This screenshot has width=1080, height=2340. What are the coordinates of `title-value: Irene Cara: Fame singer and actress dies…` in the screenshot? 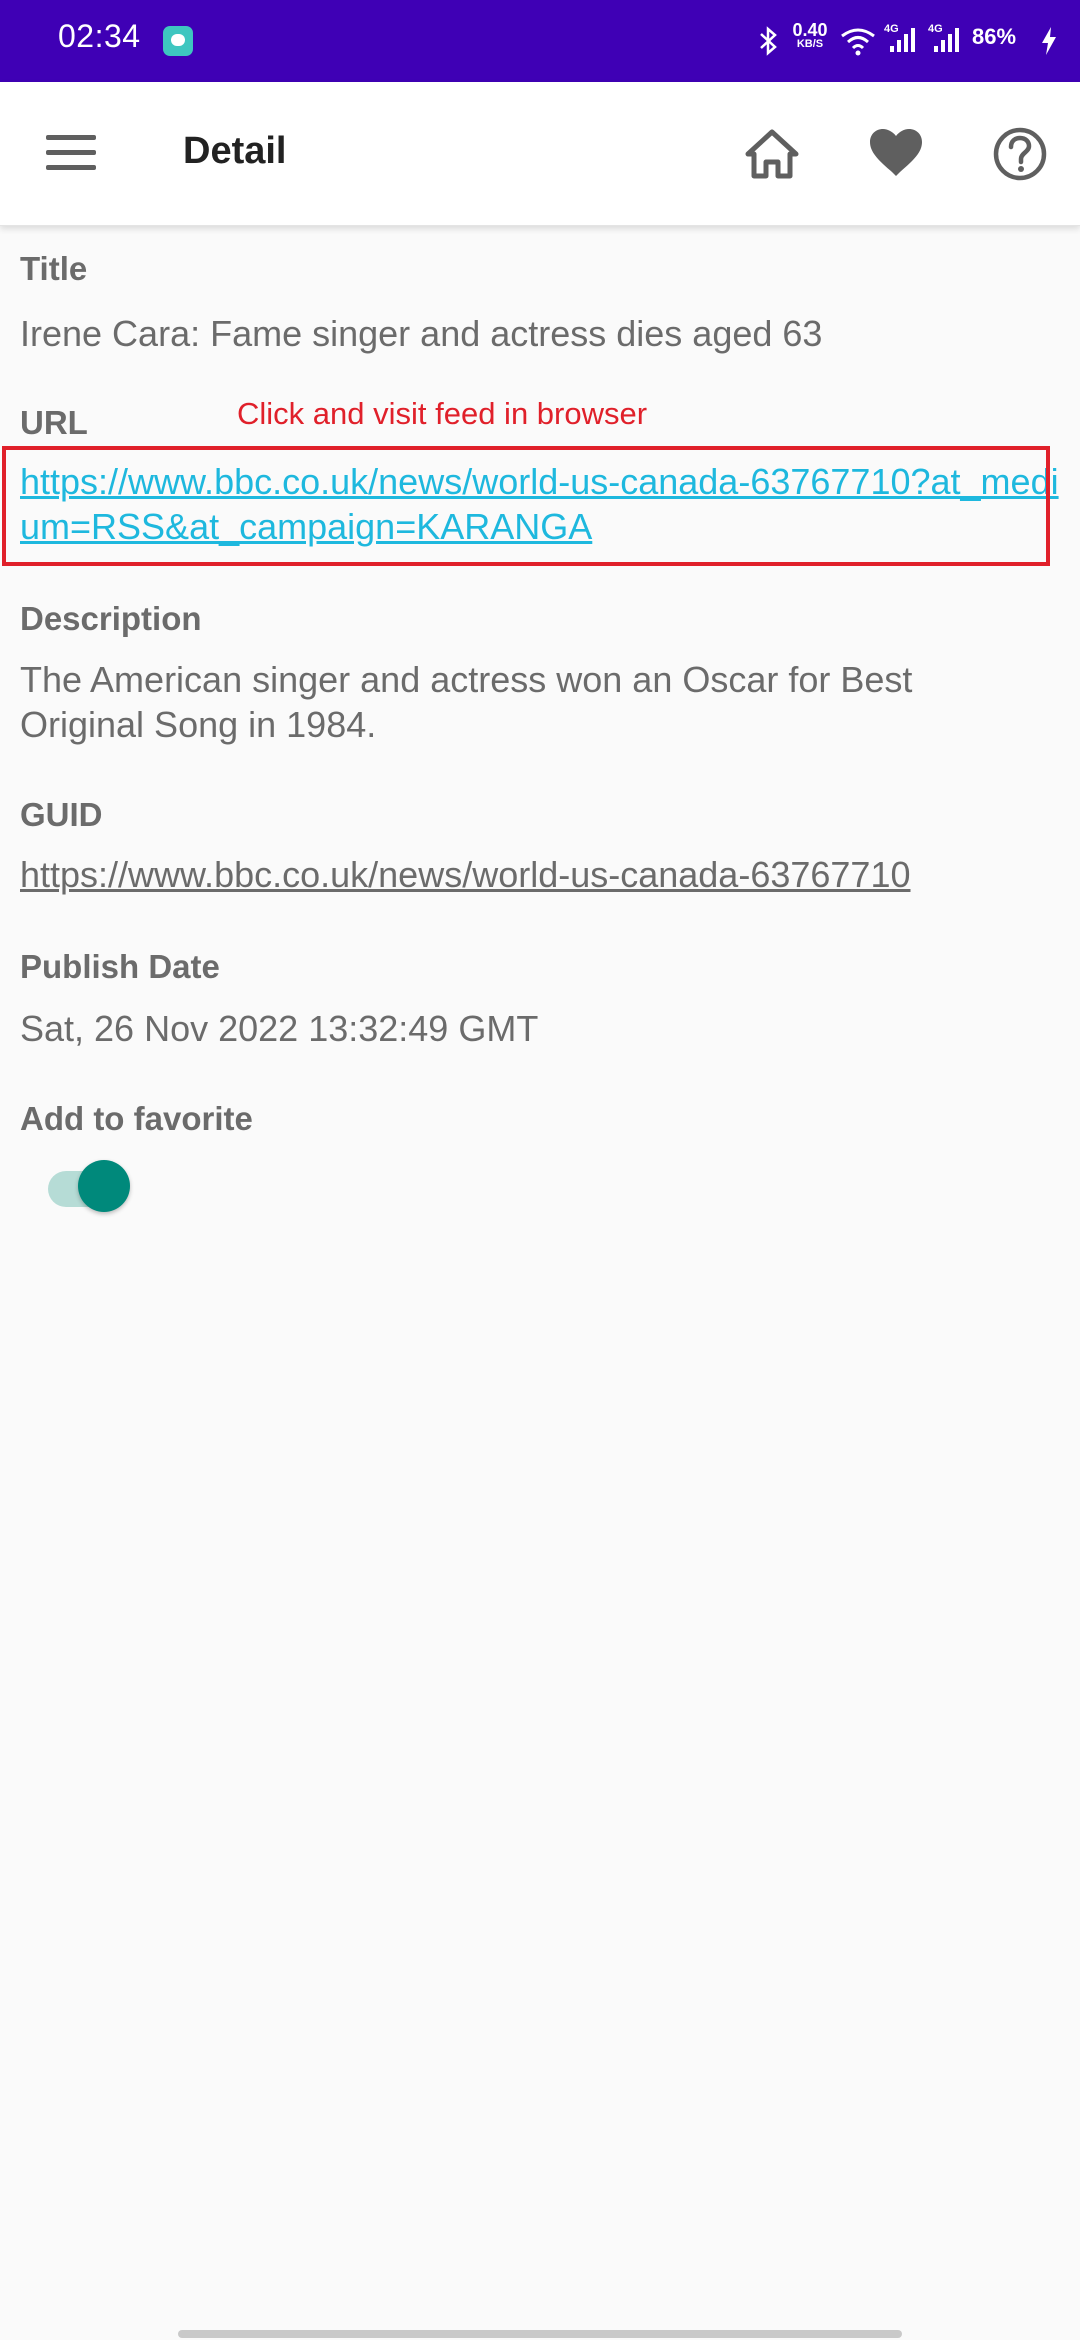 It's located at (421, 333).